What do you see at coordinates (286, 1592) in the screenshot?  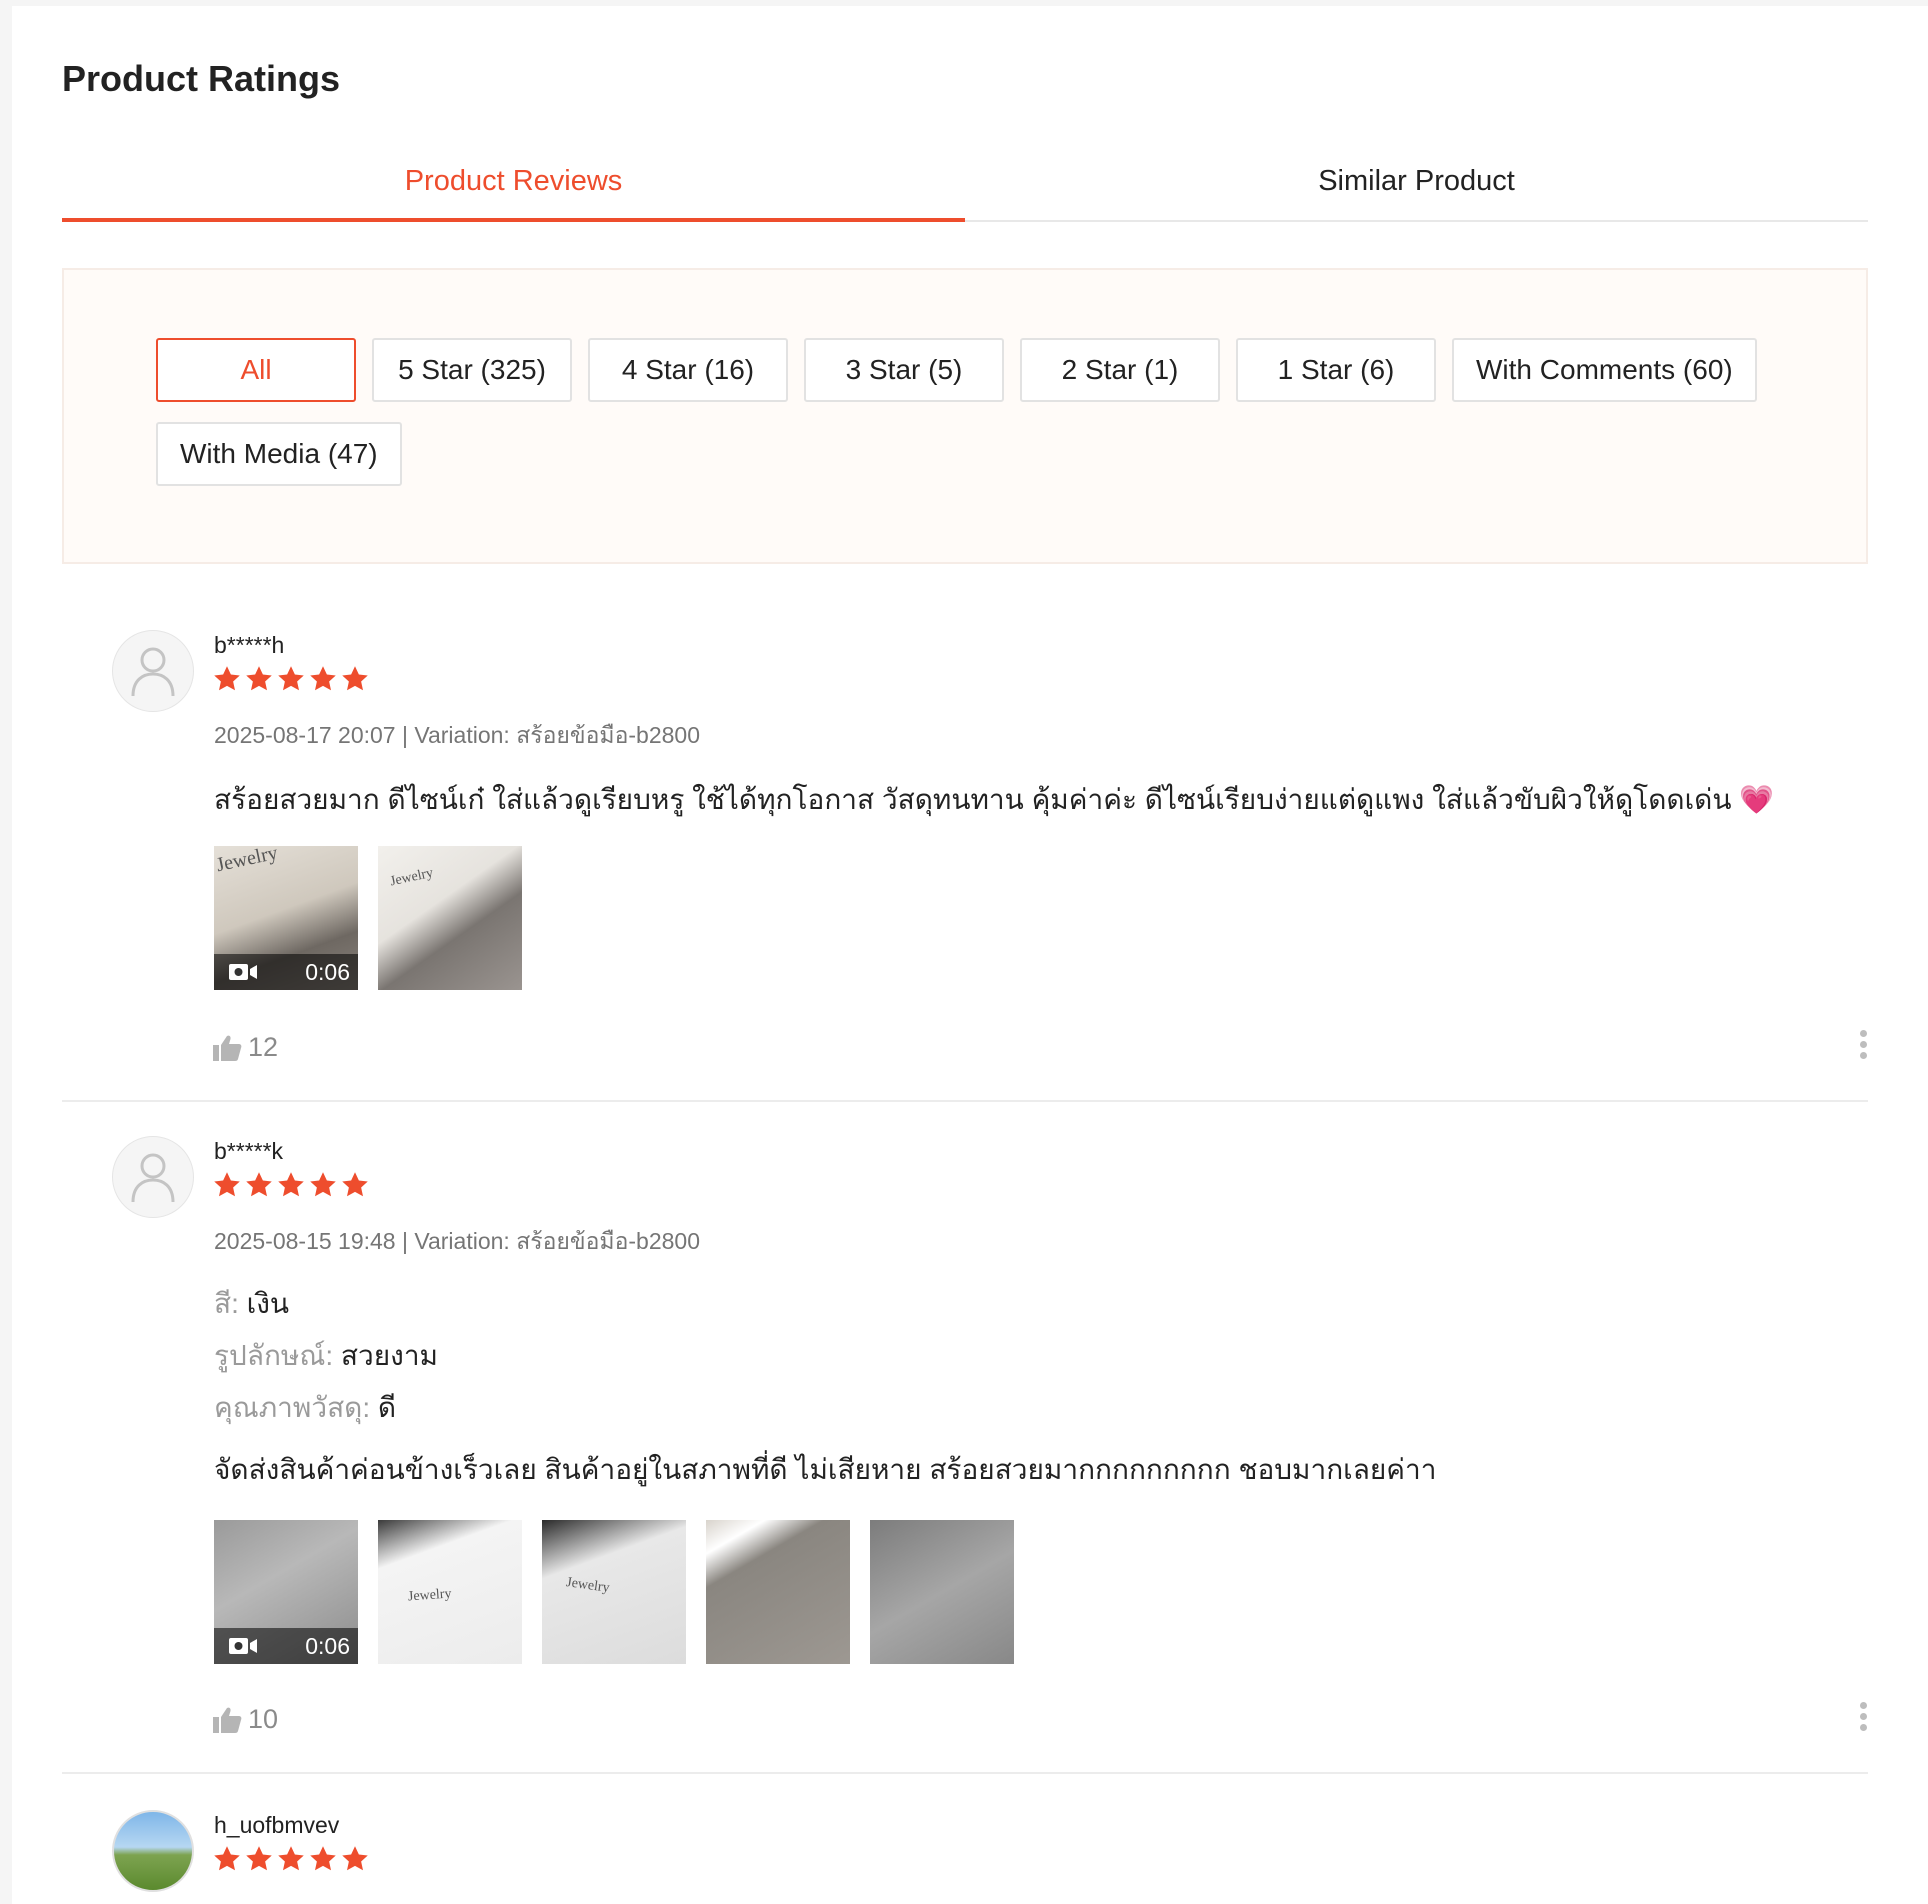 I see `review-video-thumbnail: 0:06` at bounding box center [286, 1592].